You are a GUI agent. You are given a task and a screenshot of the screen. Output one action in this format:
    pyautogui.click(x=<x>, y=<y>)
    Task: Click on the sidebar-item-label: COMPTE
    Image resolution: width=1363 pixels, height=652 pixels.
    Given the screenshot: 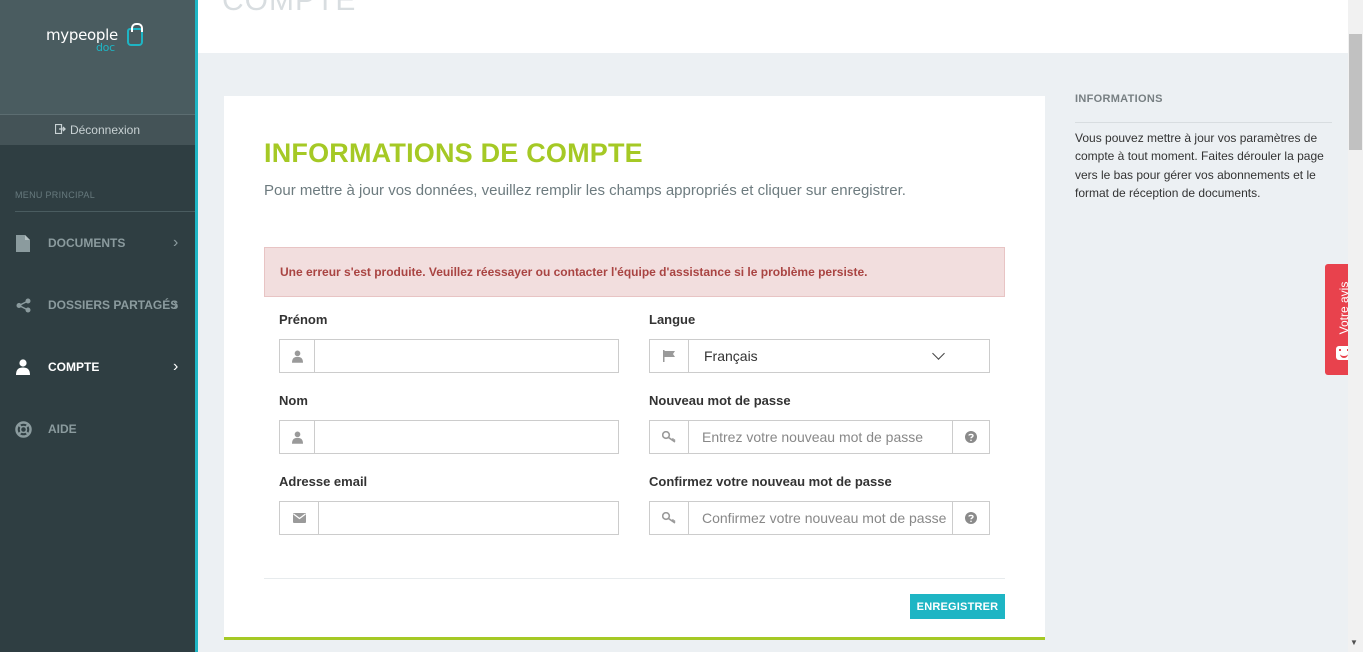 What is the action you would take?
    pyautogui.click(x=74, y=367)
    